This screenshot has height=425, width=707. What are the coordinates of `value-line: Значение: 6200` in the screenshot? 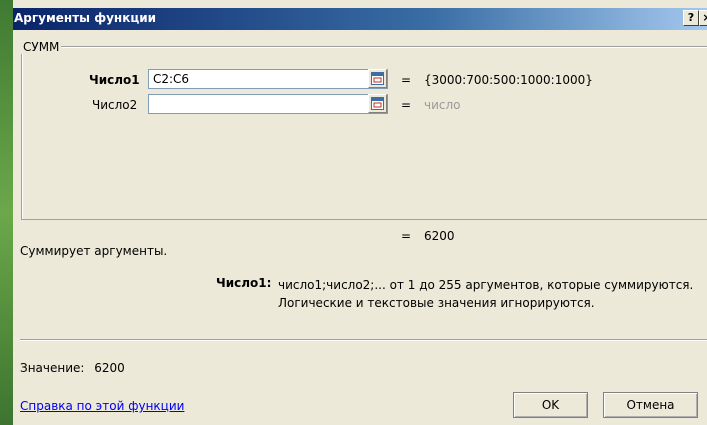 It's located at (72, 368).